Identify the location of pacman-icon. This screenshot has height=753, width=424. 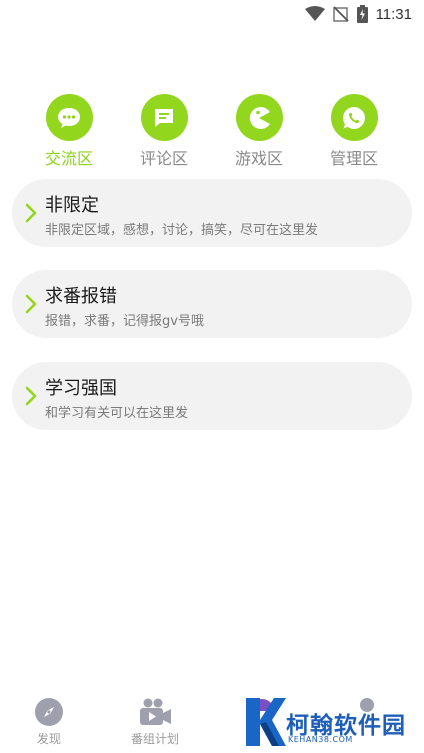
(259, 117).